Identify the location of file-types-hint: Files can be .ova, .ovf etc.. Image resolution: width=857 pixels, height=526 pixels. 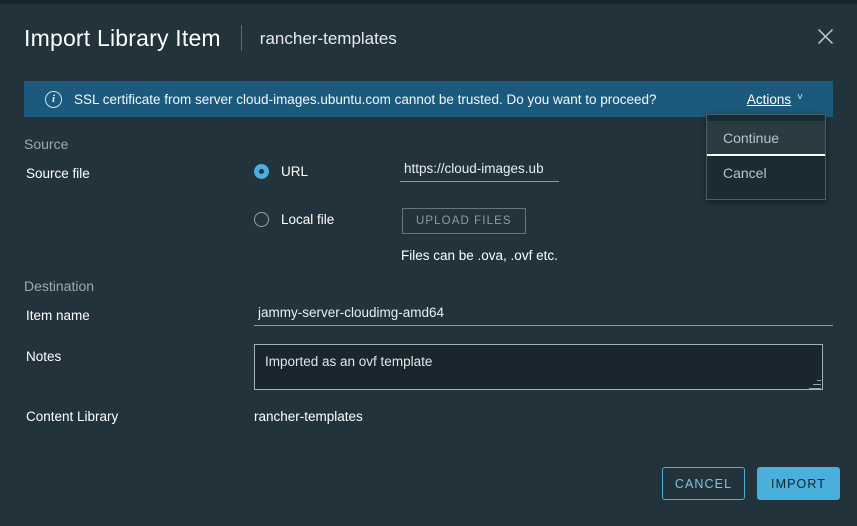
(479, 255).